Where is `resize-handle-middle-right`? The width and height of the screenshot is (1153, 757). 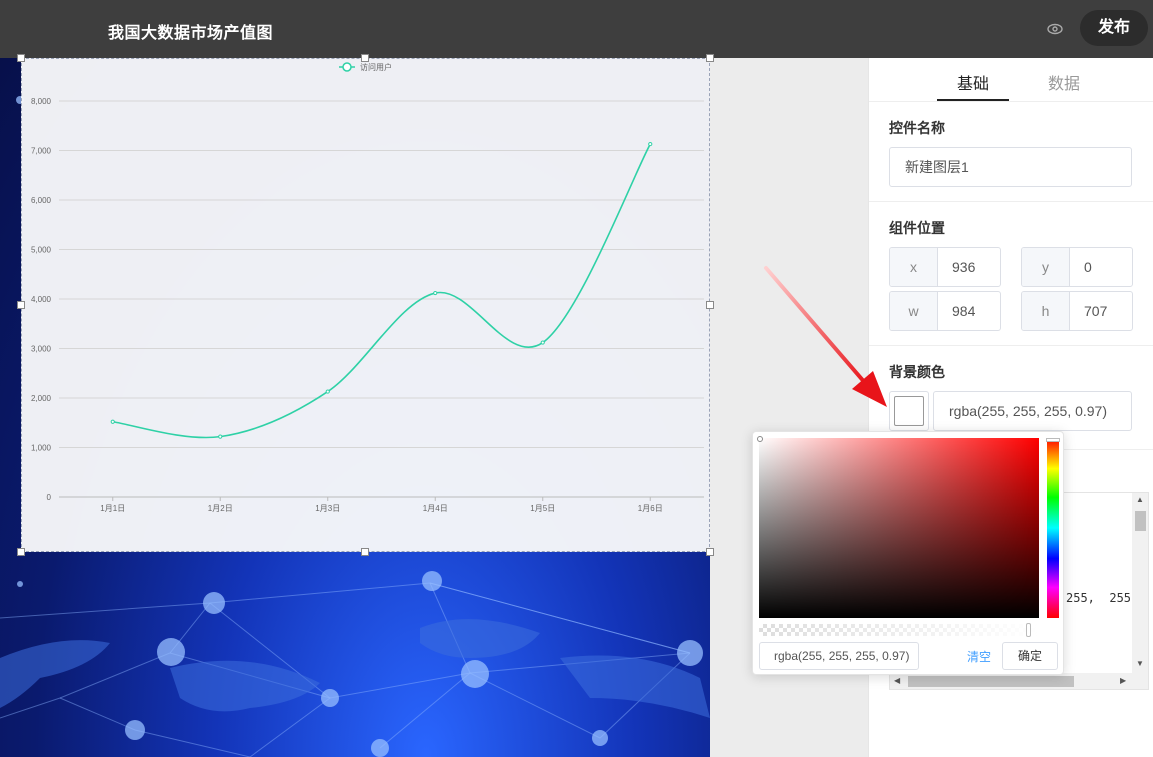
resize-handle-middle-right is located at coordinates (710, 305).